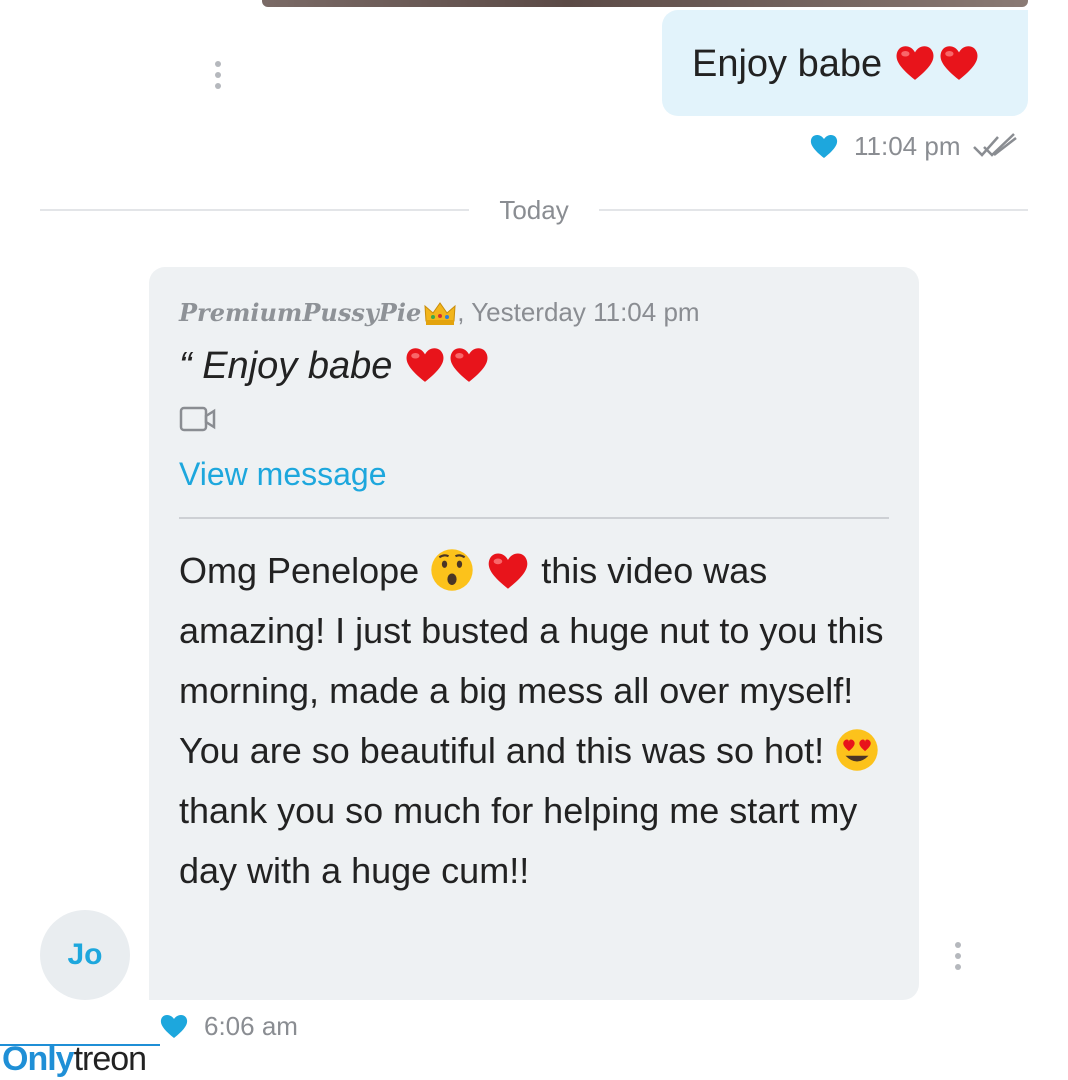 This screenshot has width=1068, height=1080. I want to click on view-message-link: View message, so click(283, 474).